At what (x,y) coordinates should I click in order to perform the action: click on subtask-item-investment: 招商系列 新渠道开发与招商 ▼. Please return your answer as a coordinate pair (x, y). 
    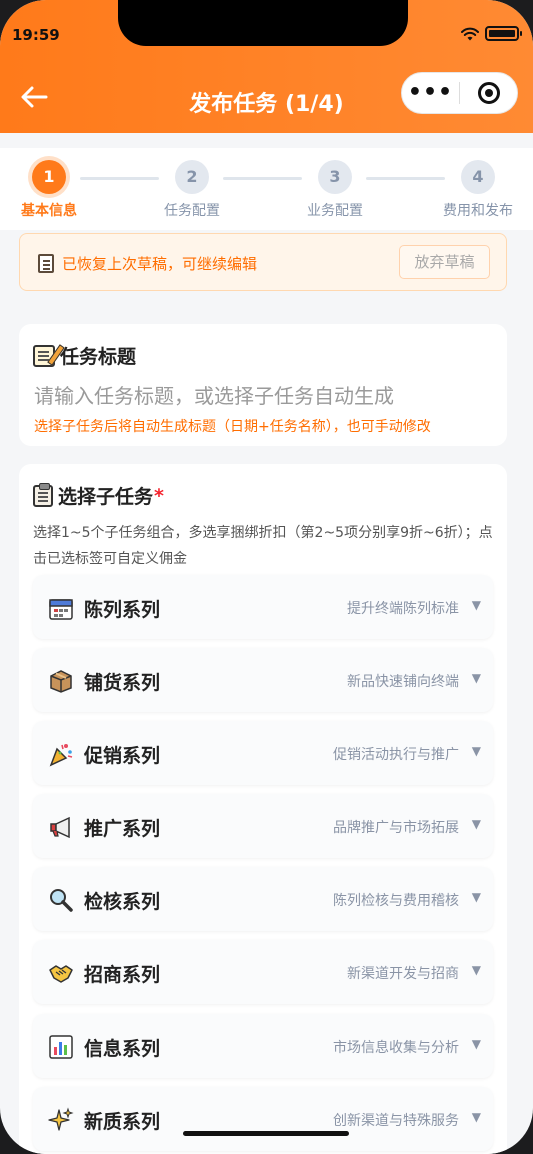
    Looking at the image, I should click on (263, 972).